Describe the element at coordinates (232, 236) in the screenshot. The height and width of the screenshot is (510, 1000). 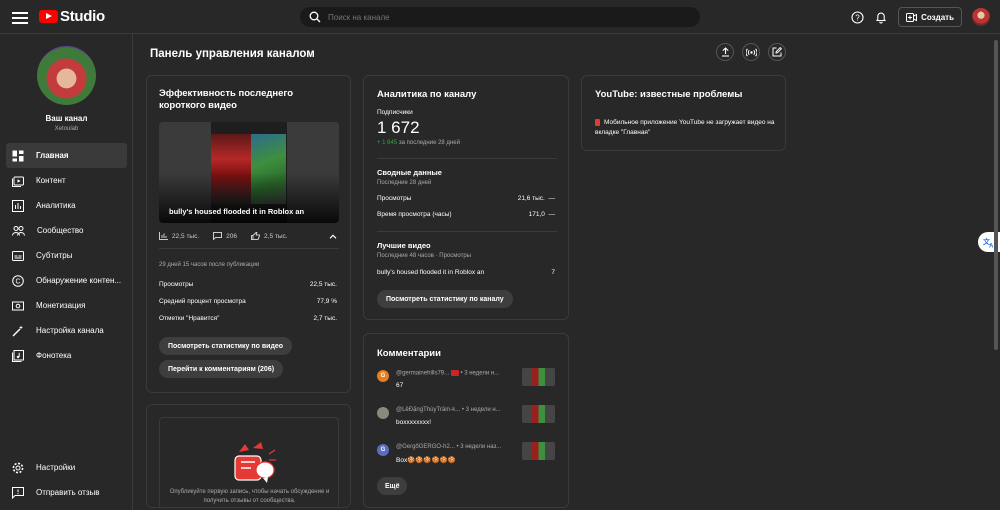
I see `comments-value: 206` at that location.